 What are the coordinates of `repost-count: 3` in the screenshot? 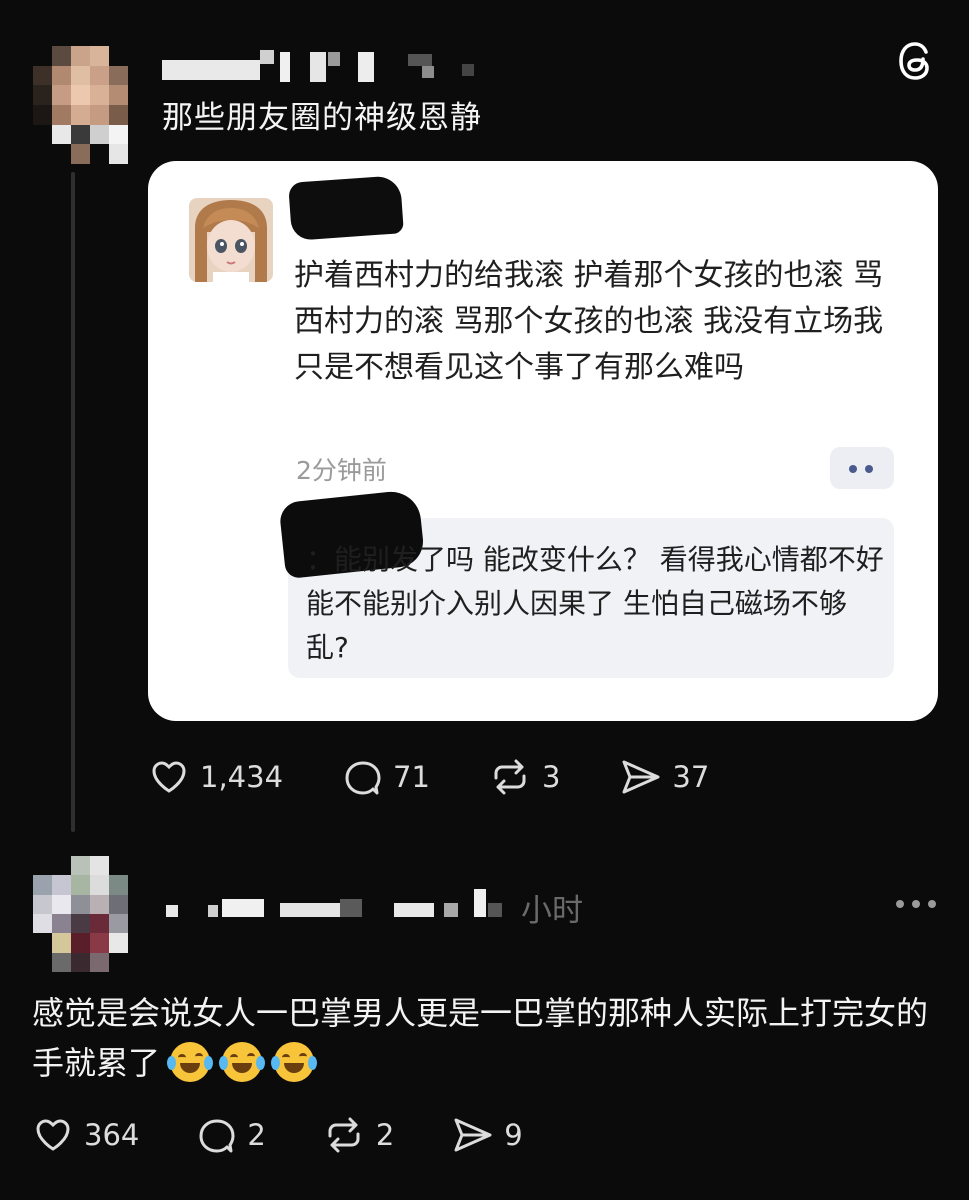 It's located at (551, 777).